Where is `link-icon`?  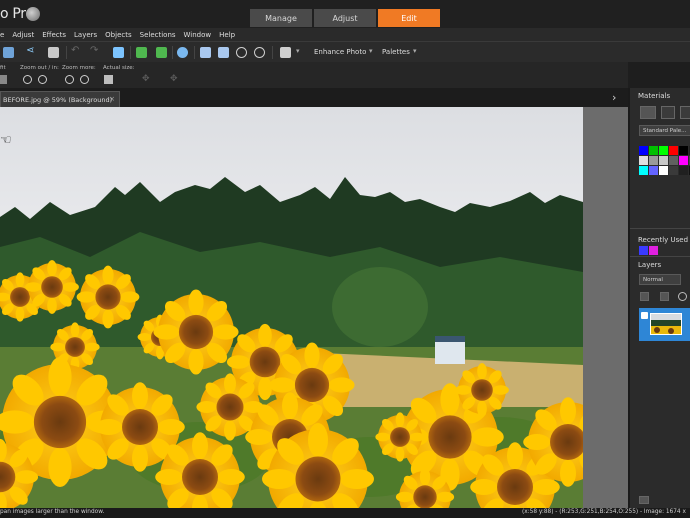 link-icon is located at coordinates (682, 296).